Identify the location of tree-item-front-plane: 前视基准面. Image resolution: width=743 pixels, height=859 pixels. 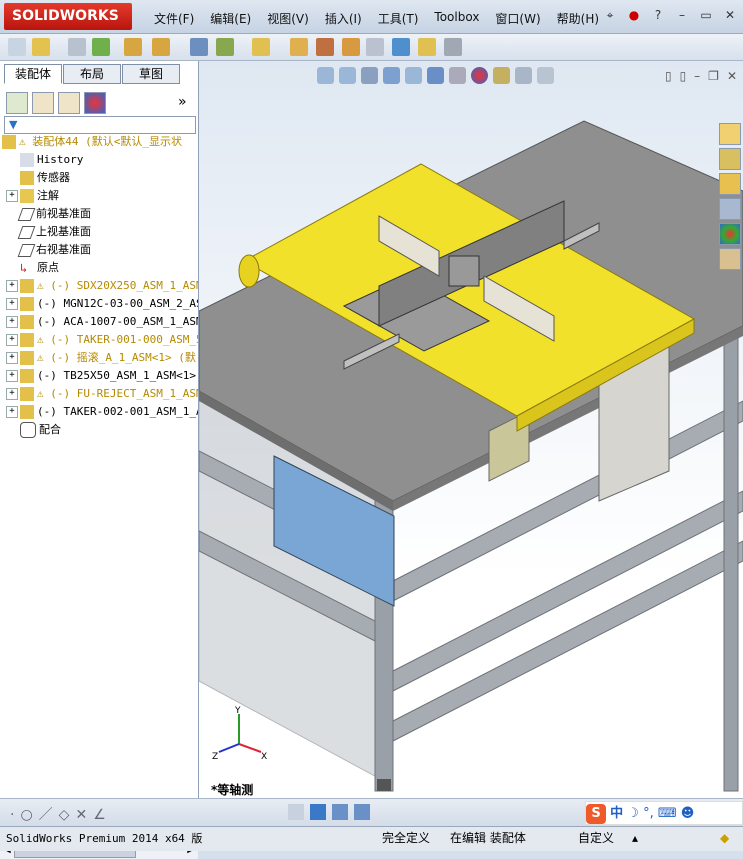
(100, 214).